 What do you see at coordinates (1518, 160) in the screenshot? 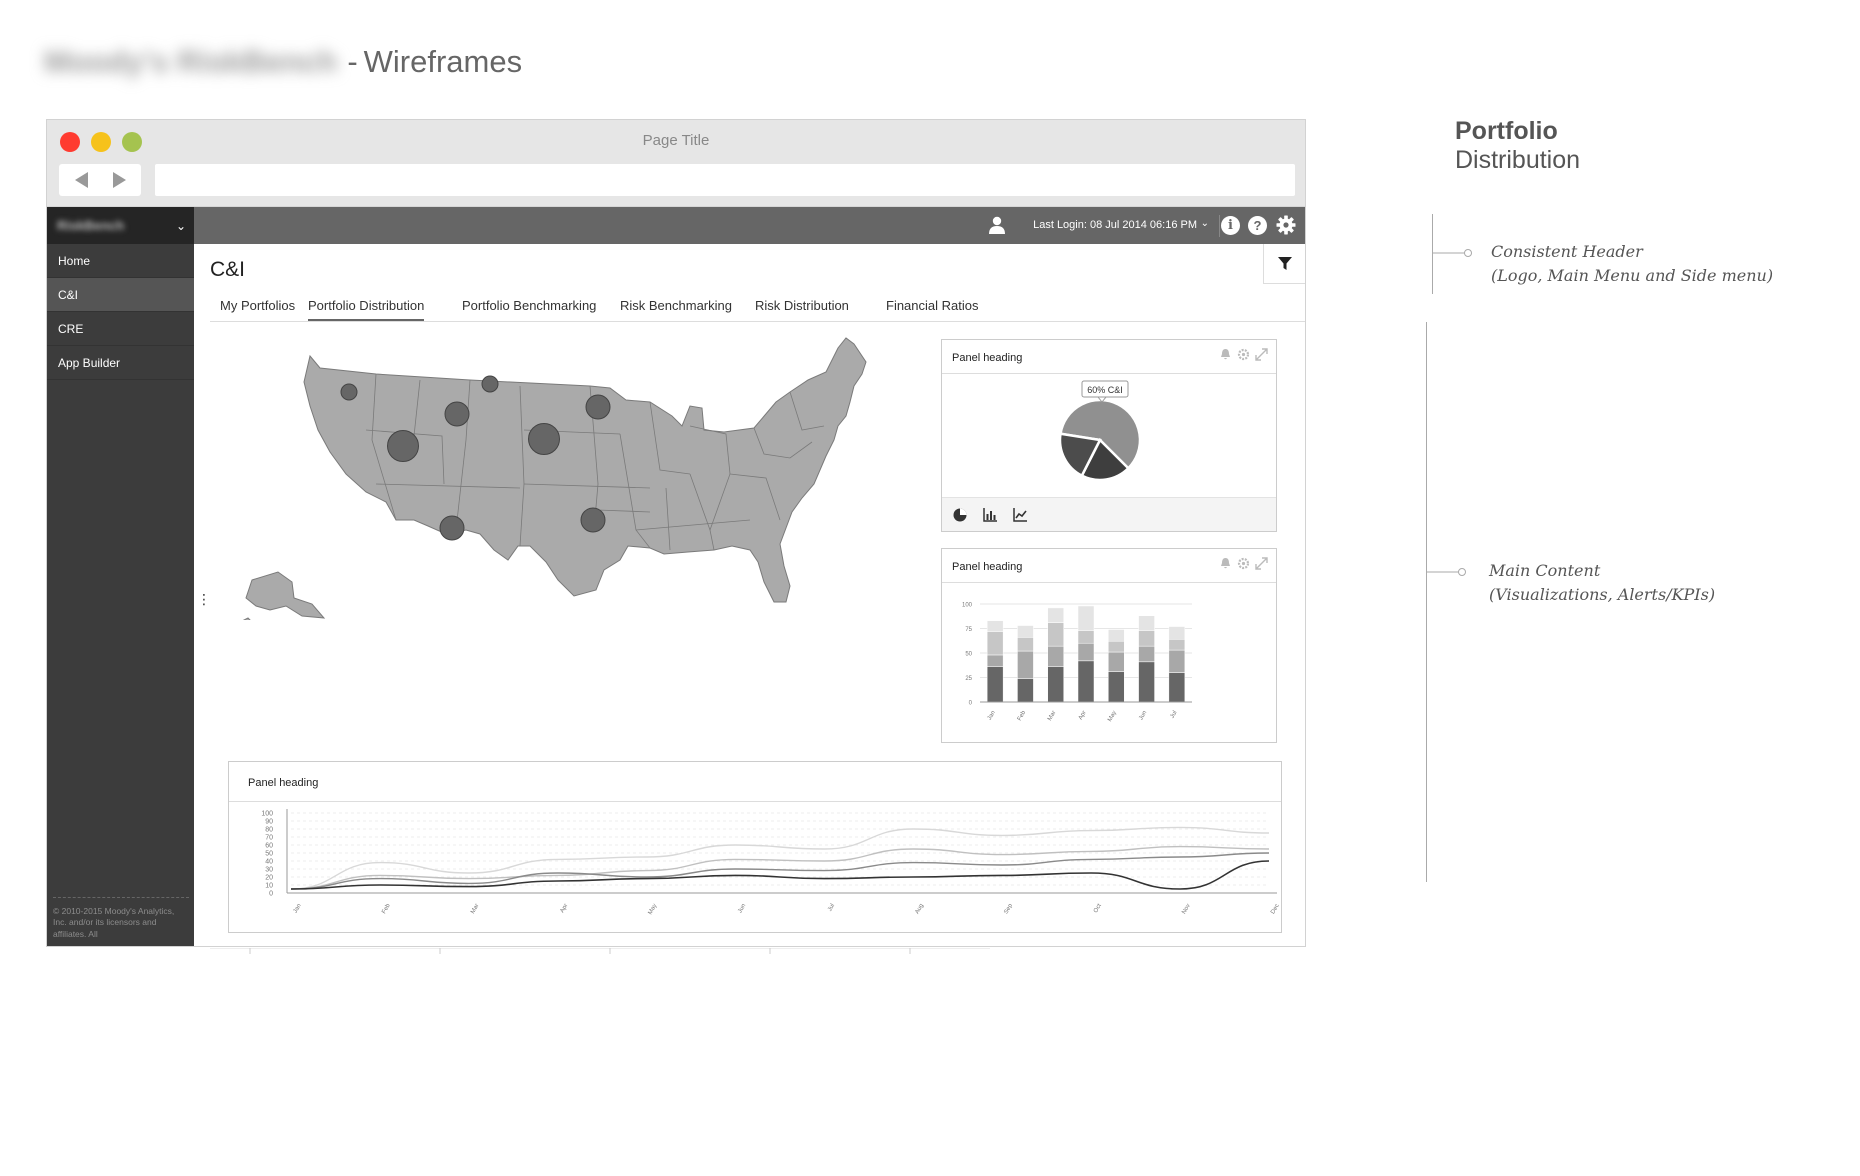
I see `annotation-title-normal: Distribution` at bounding box center [1518, 160].